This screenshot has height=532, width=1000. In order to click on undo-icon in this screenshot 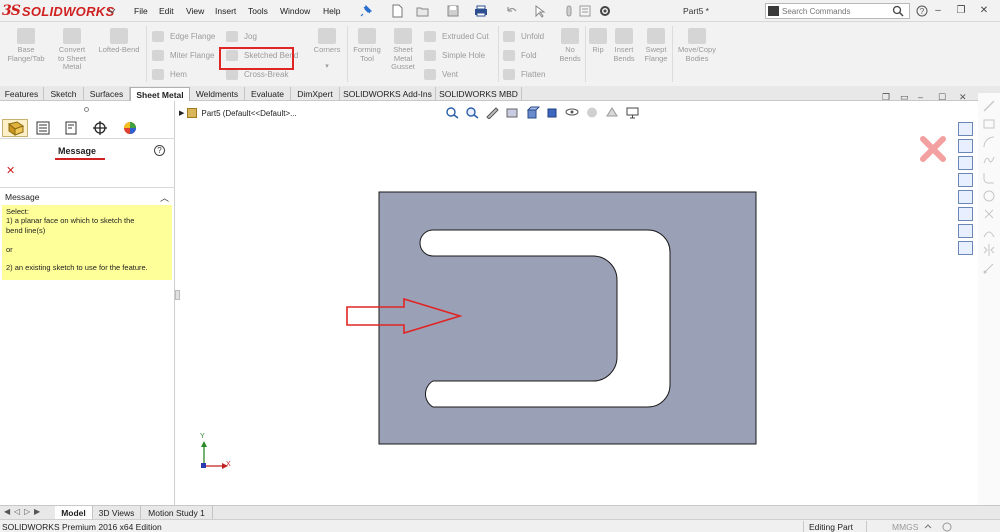, I will do `click(512, 11)`.